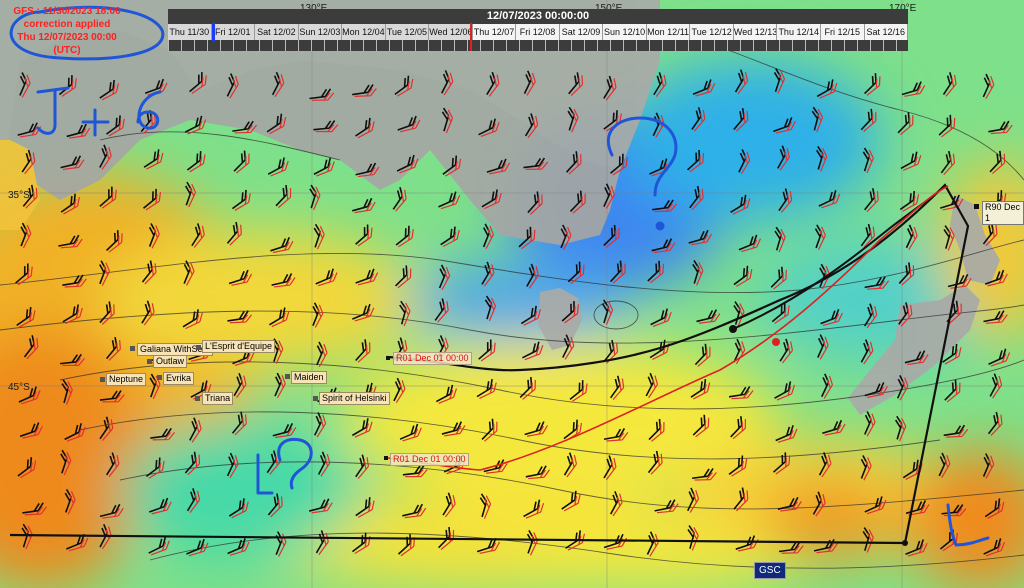 This screenshot has width=1024, height=588. I want to click on route-label-upper: R01 Dec 01 00:00, so click(432, 358).